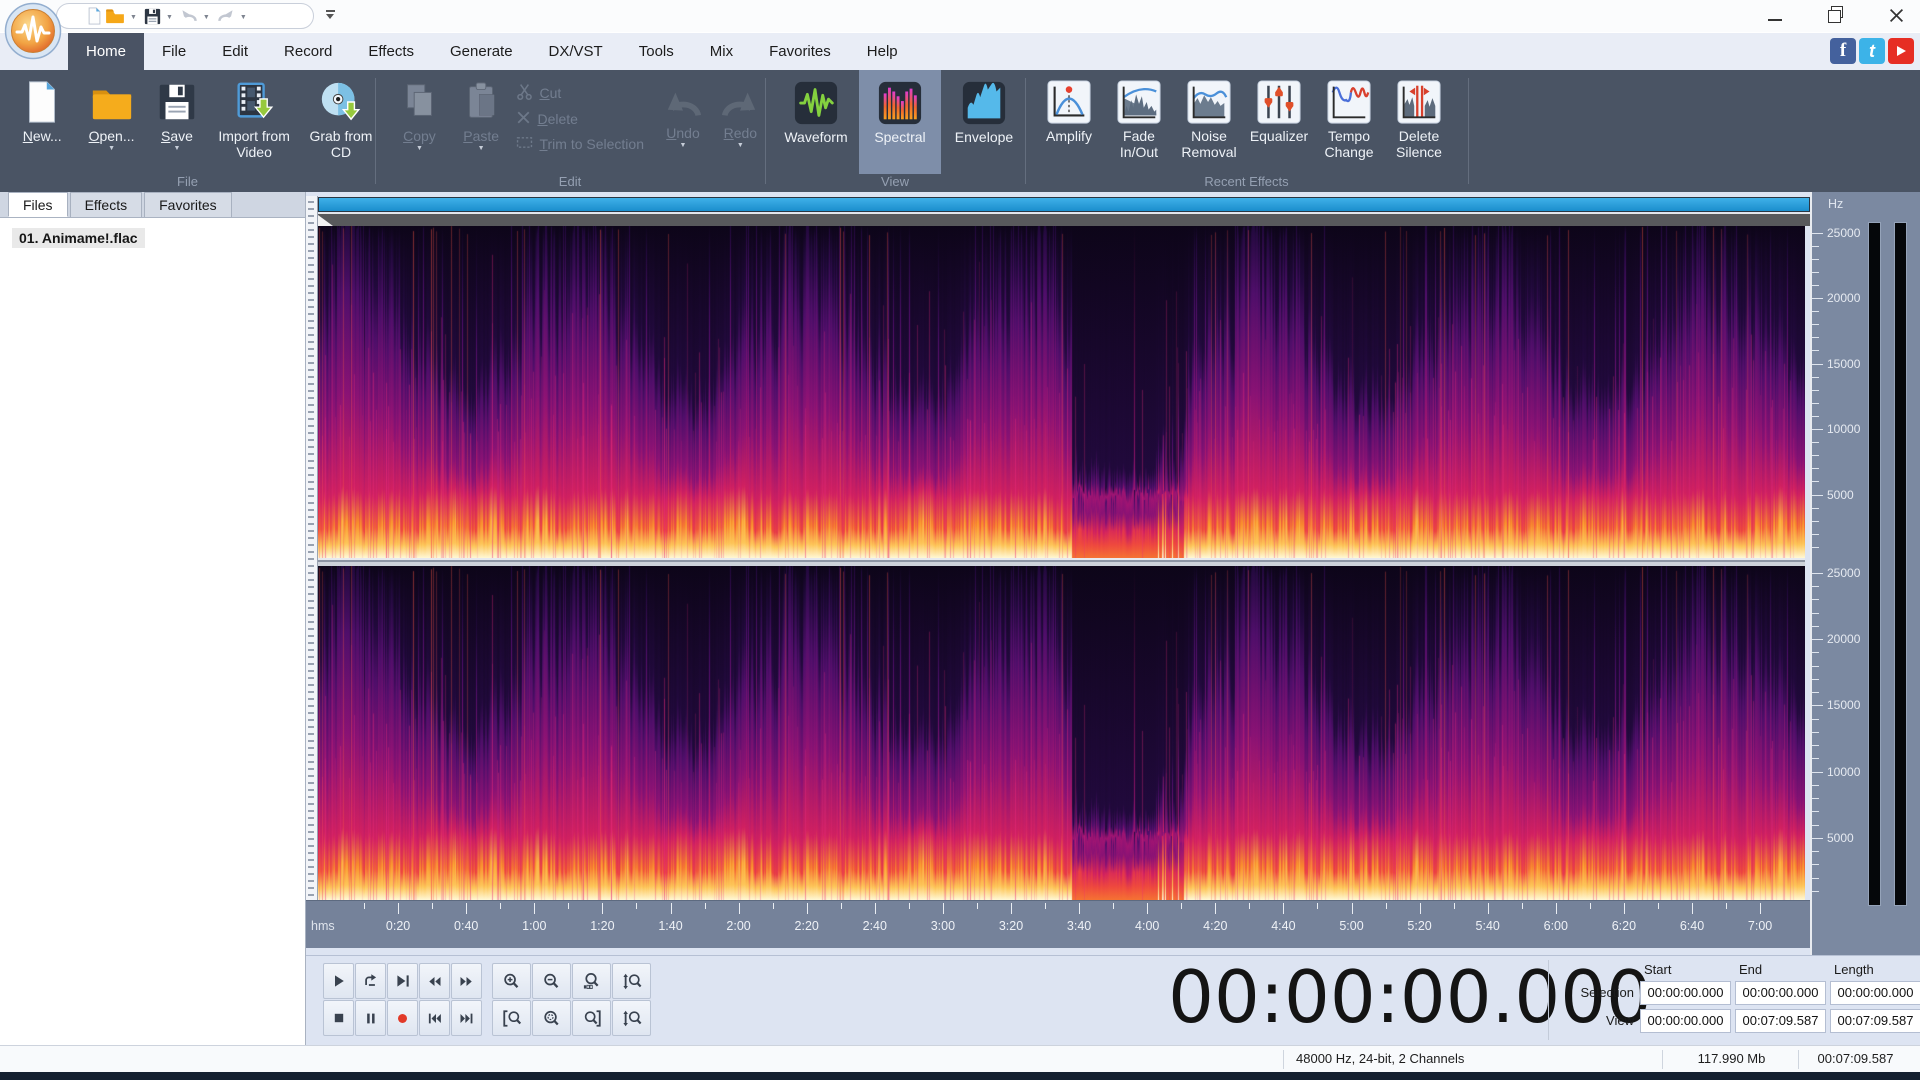  I want to click on menu-tab-record: Record, so click(308, 52).